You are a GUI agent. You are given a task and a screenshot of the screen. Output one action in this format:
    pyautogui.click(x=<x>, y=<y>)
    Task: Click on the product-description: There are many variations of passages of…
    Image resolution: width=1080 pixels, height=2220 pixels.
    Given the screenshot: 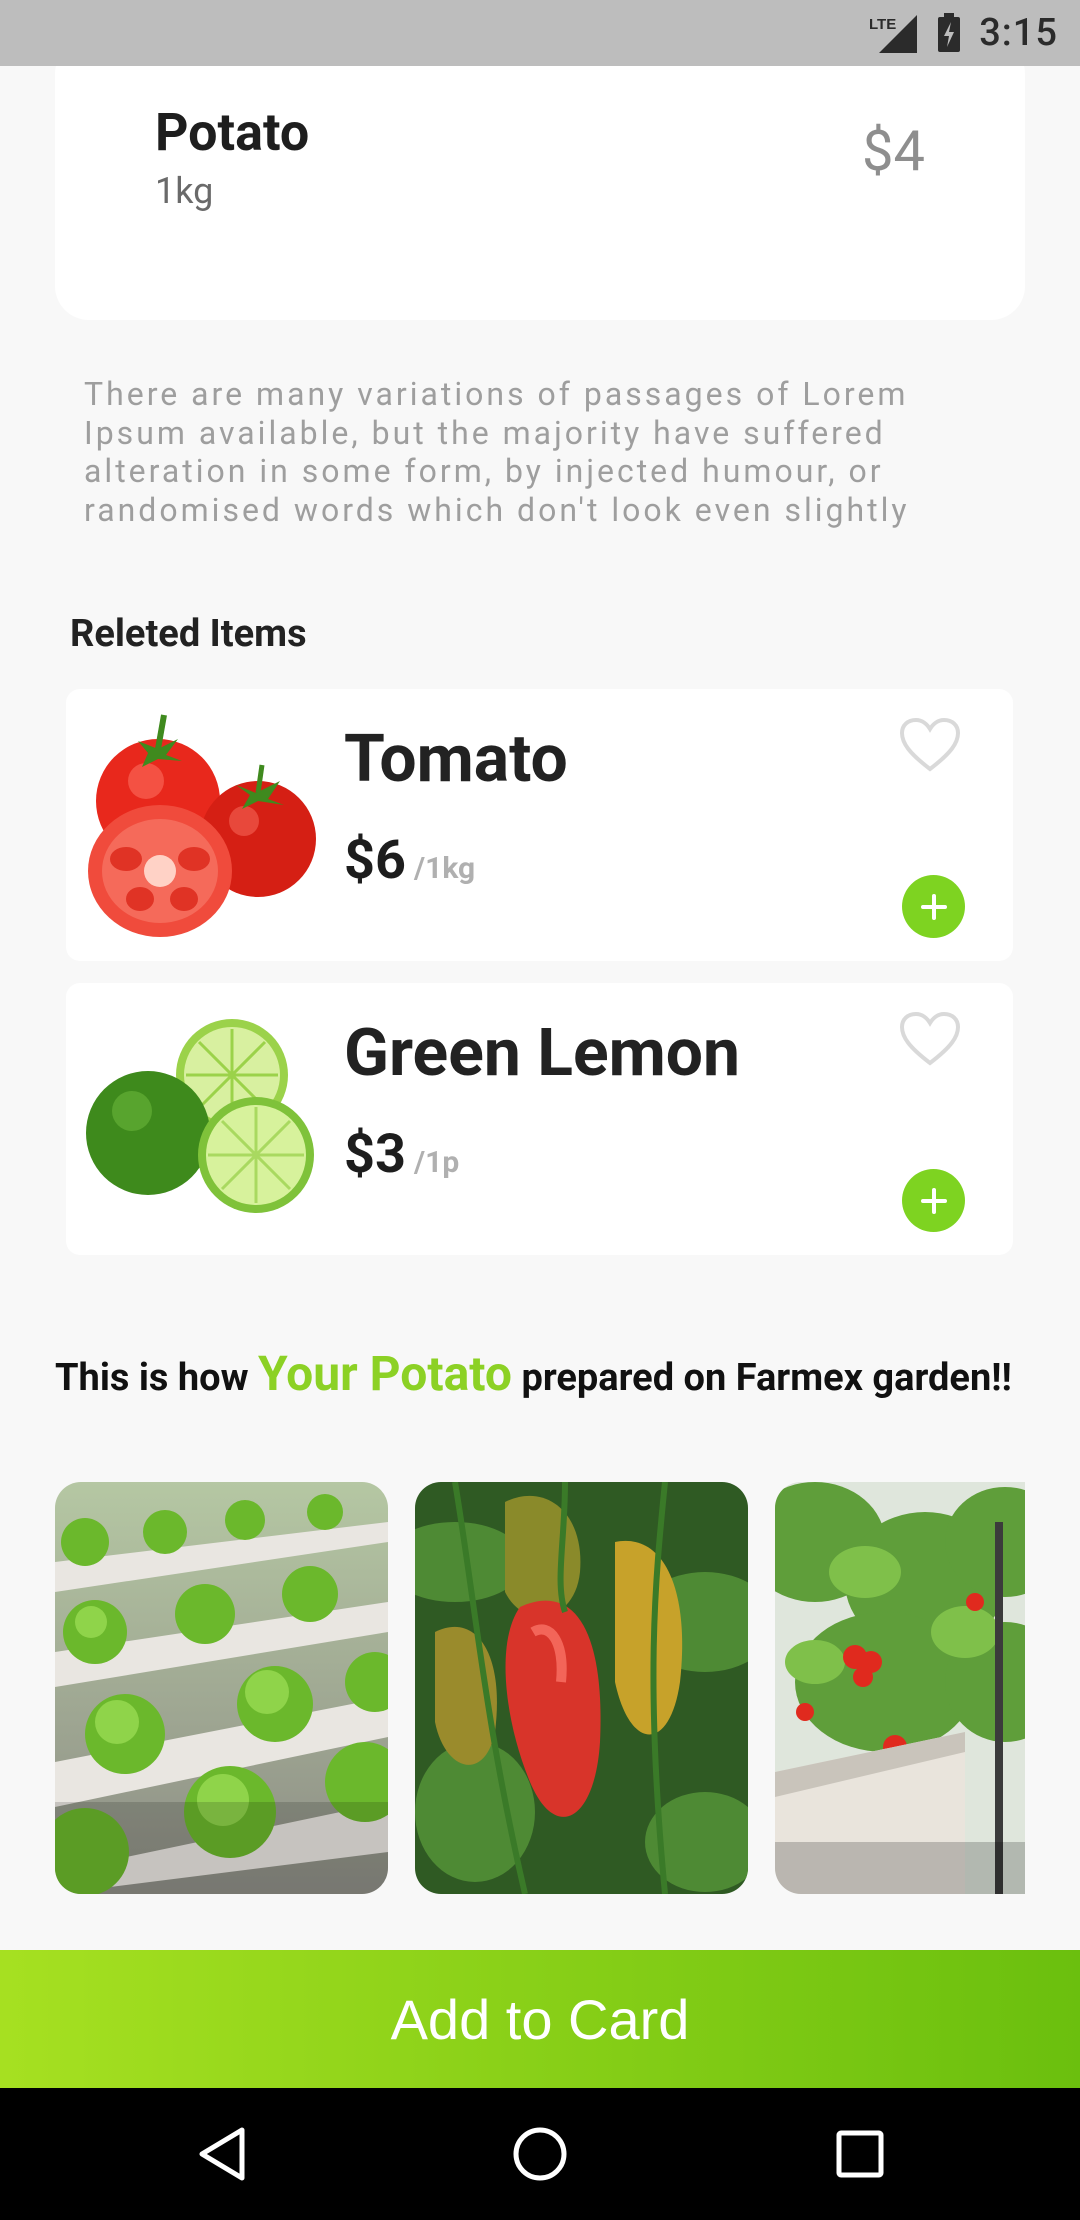 What is the action you would take?
    pyautogui.click(x=497, y=452)
    